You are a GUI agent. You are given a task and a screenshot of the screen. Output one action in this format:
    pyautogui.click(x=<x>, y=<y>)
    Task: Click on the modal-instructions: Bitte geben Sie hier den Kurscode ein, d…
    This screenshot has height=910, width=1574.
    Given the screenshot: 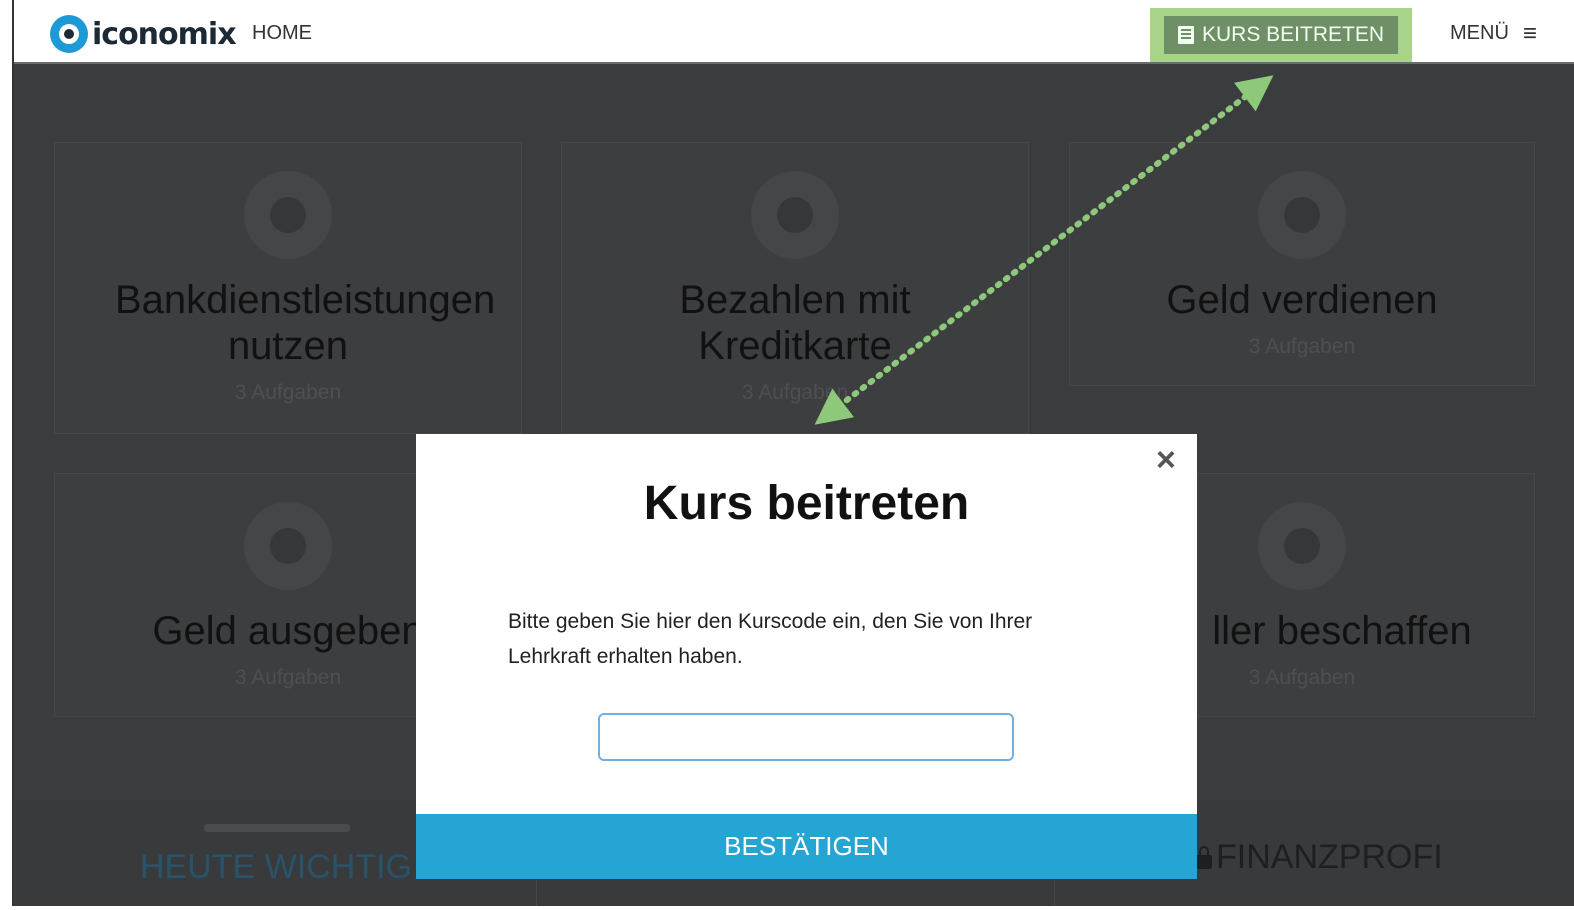 What is the action you would take?
    pyautogui.click(x=770, y=639)
    